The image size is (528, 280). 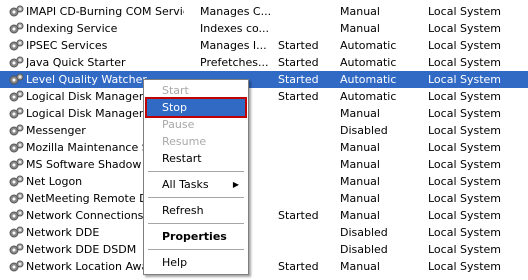 What do you see at coordinates (264, 198) in the screenshot?
I see `service-row: NetMeeting Remote Des Manual Local System` at bounding box center [264, 198].